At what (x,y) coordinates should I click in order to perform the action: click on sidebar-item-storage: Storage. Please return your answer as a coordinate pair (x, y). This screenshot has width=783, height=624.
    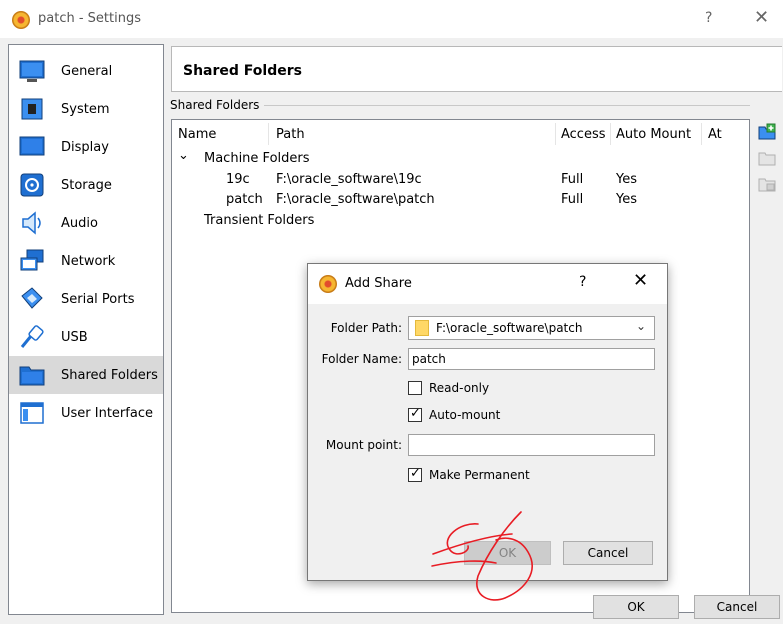
    Looking at the image, I should click on (86, 185).